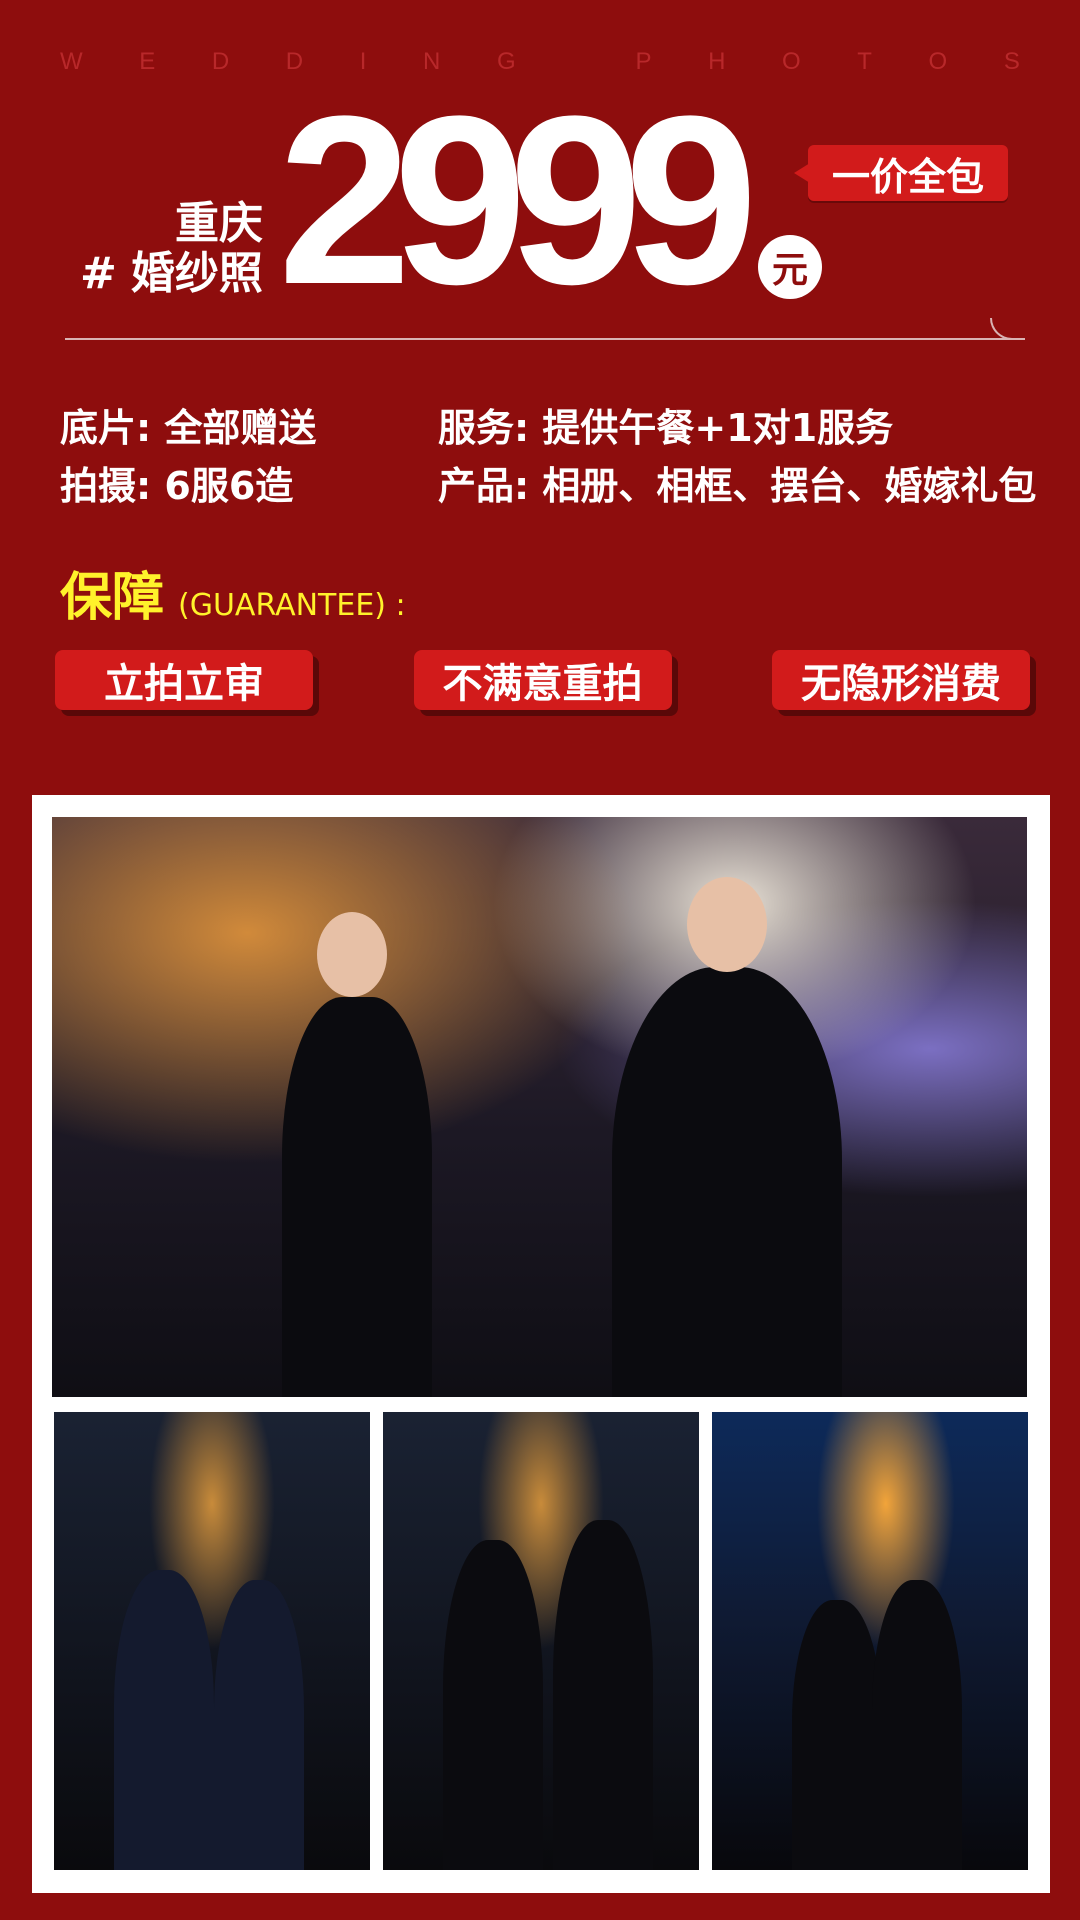 The image size is (1080, 1920). Describe the element at coordinates (112, 598) in the screenshot. I see `guarantee-title: 保障` at that location.